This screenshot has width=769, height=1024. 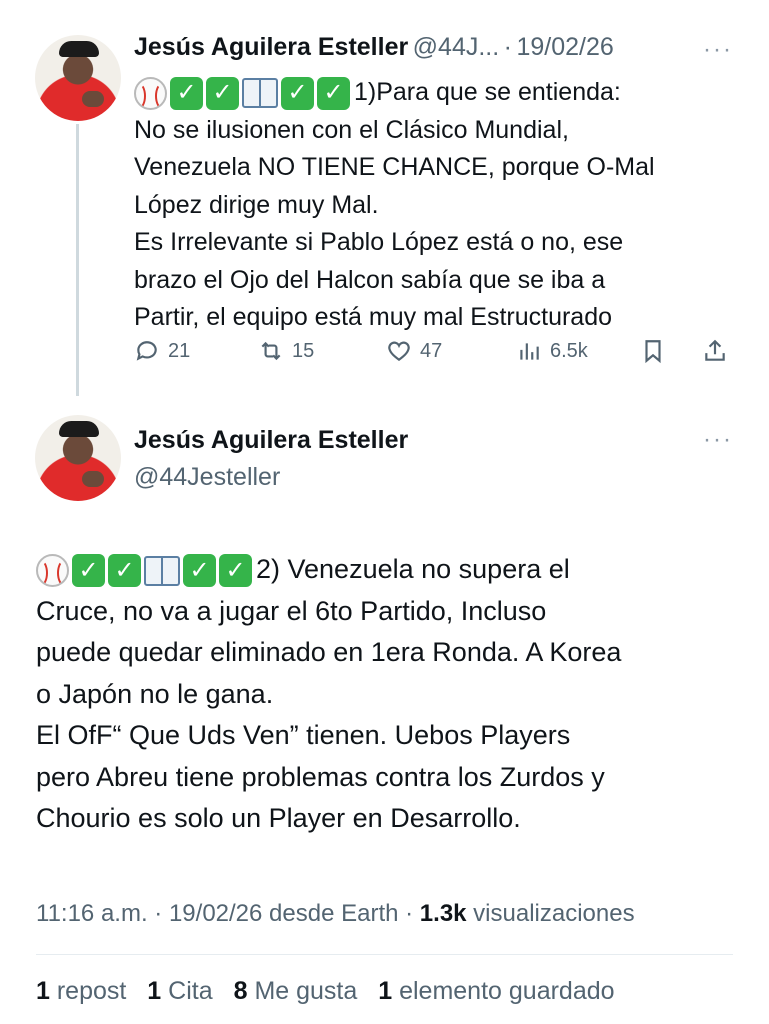 I want to click on views-button: 6.5k, so click(x=552, y=351).